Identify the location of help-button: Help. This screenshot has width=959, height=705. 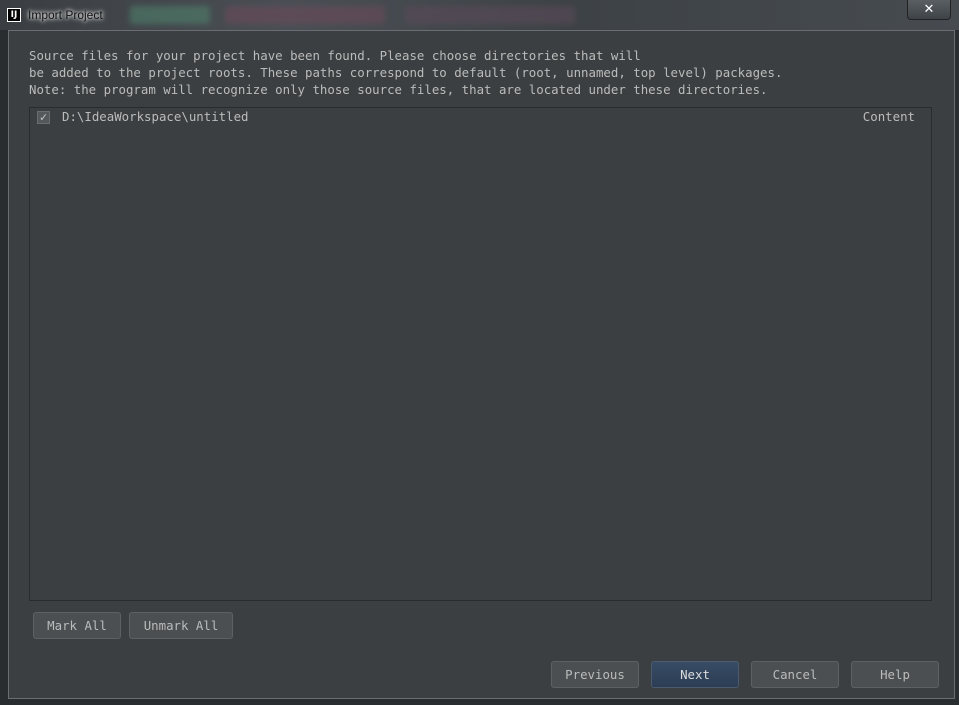
(895, 674).